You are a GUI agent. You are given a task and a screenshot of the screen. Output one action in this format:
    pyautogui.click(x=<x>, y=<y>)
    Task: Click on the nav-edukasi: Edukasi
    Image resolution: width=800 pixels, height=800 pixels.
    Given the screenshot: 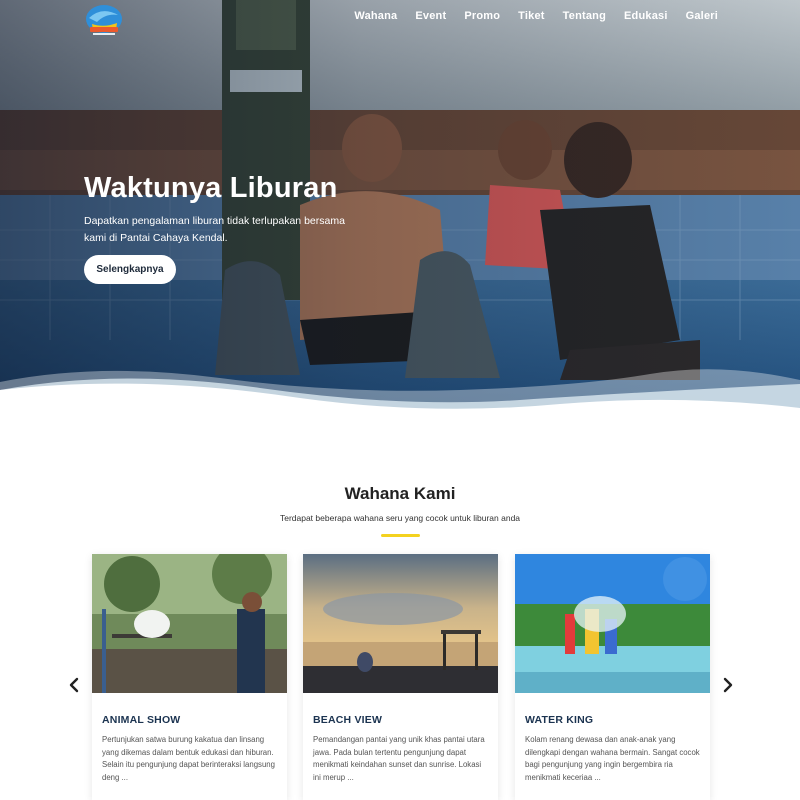 What is the action you would take?
    pyautogui.click(x=646, y=16)
    